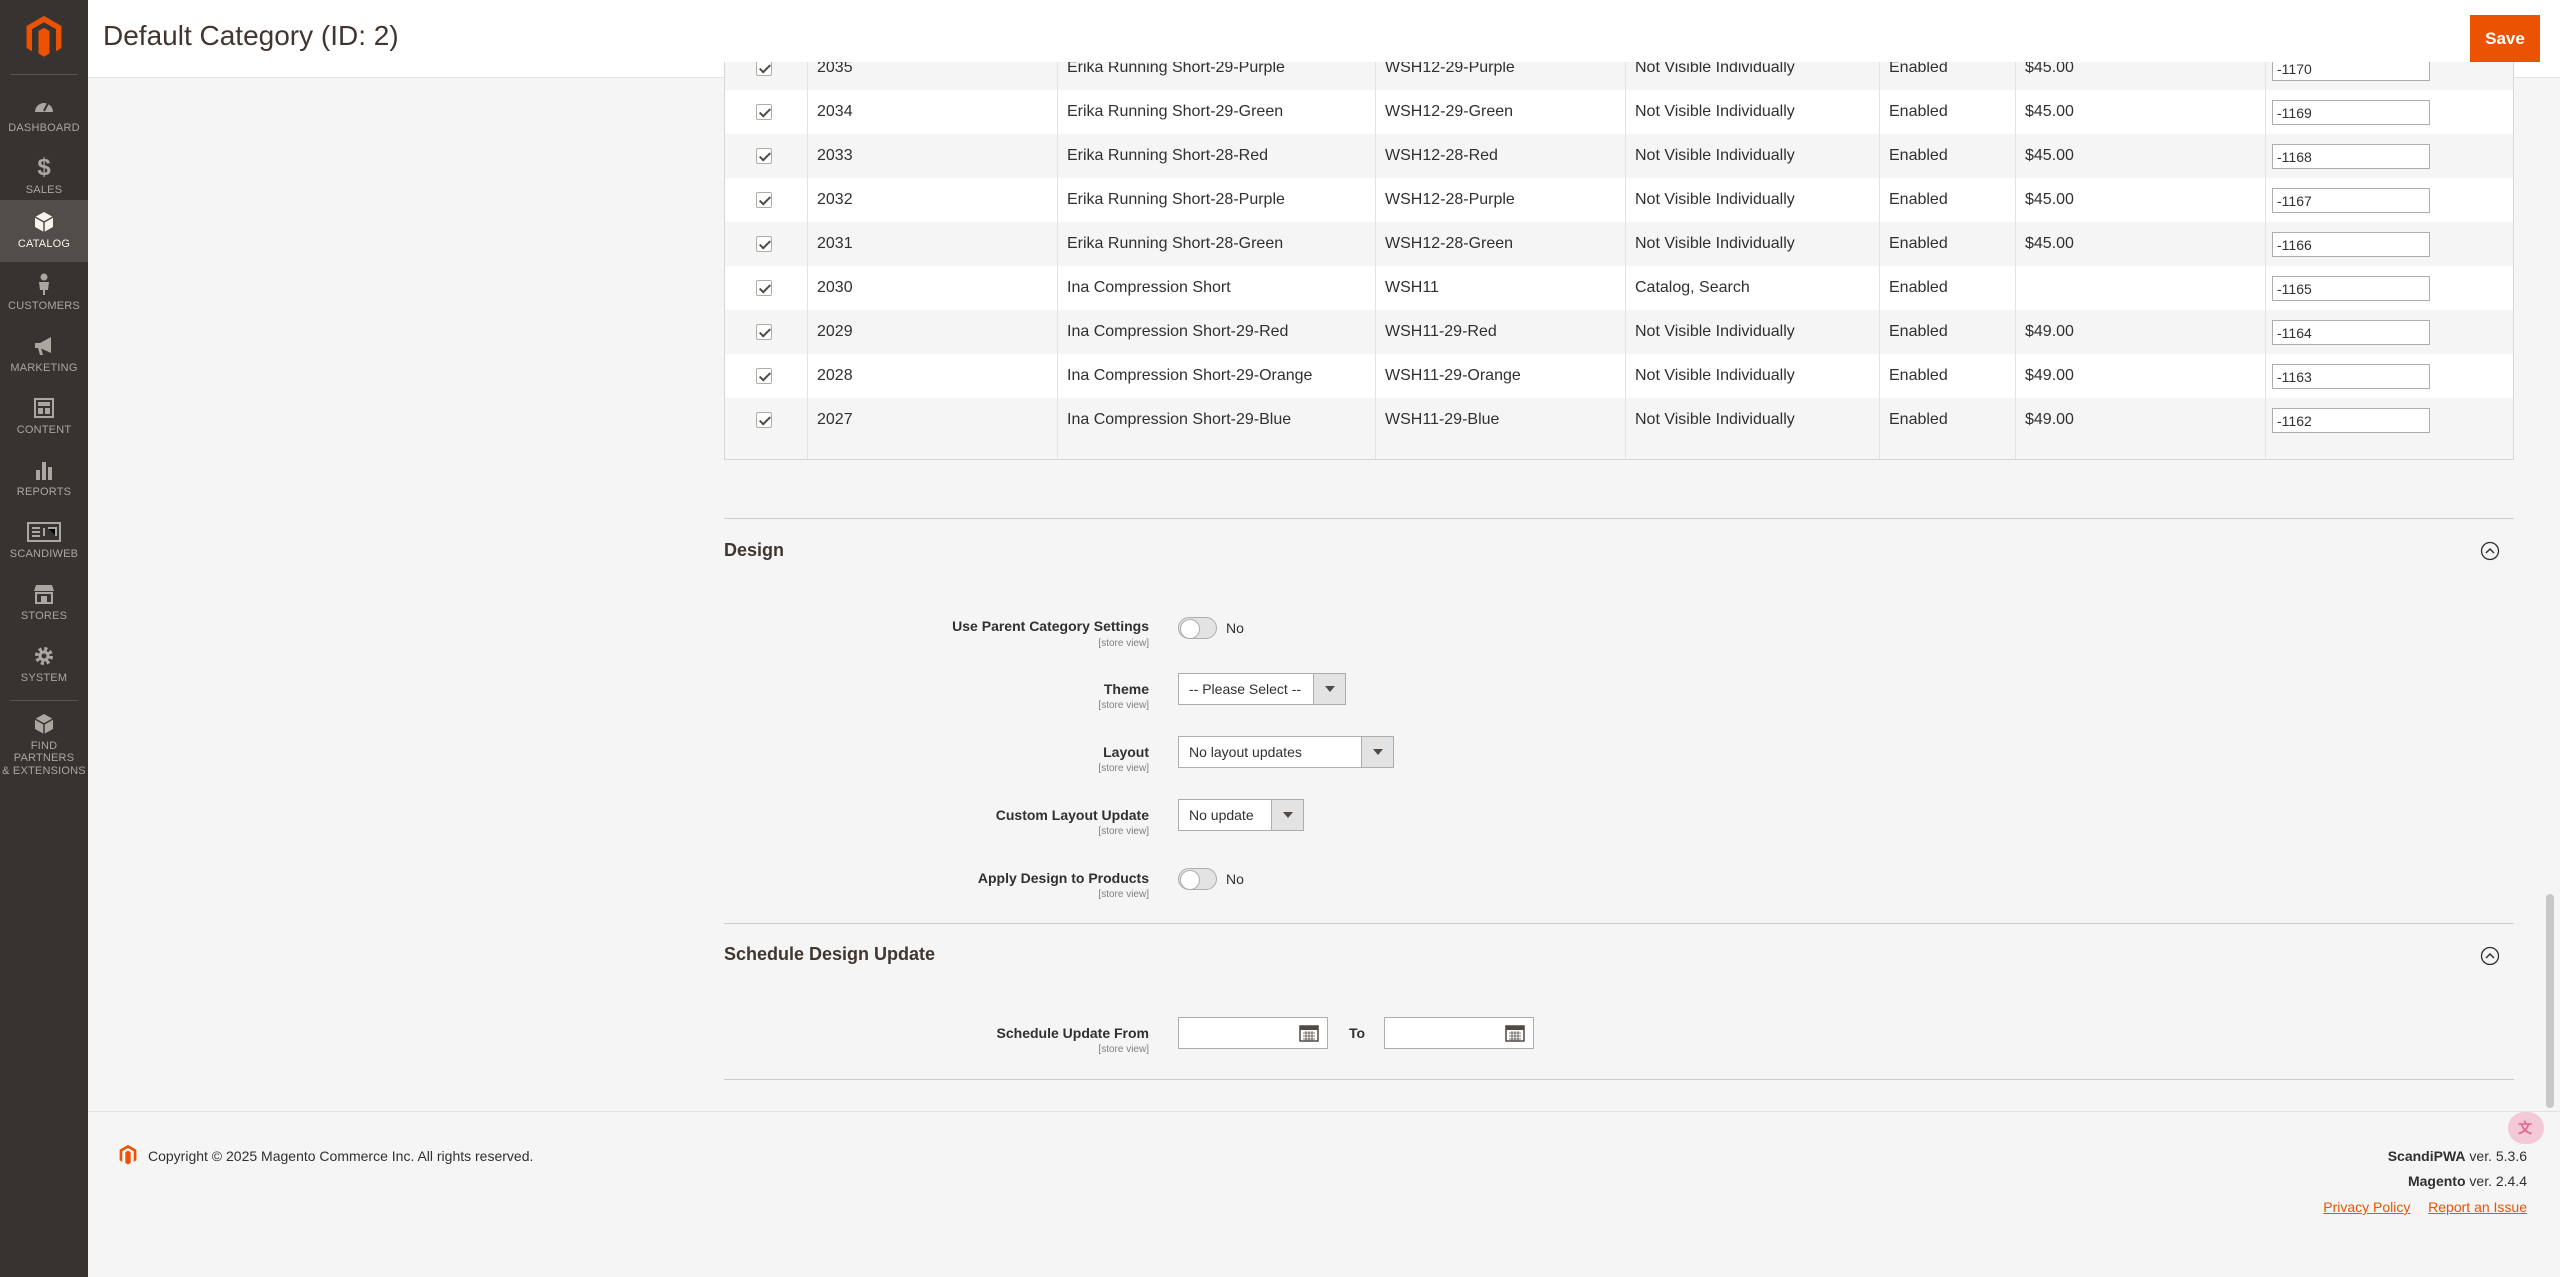  What do you see at coordinates (1235, 628) in the screenshot?
I see `use-parent-settings-value: No` at bounding box center [1235, 628].